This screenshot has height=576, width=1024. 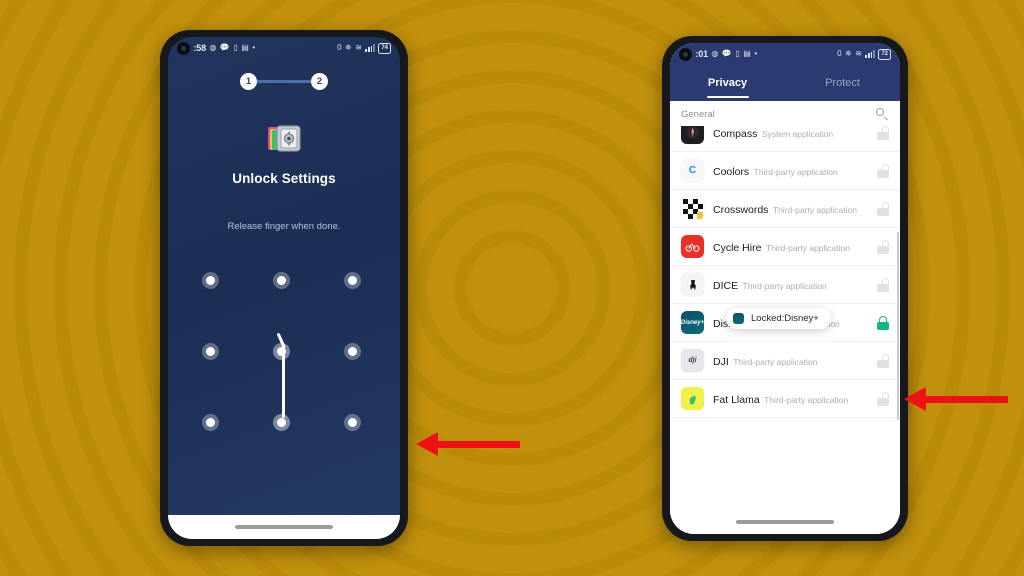 I want to click on step-indicator-1: 1, so click(x=248, y=81).